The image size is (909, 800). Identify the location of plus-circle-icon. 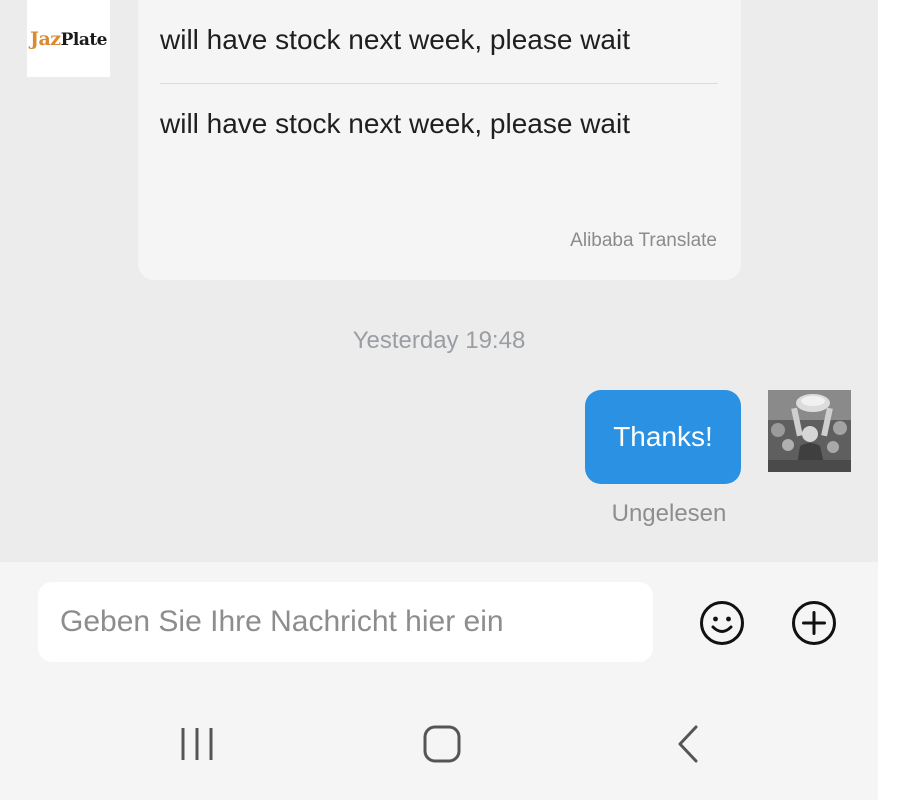
(814, 623).